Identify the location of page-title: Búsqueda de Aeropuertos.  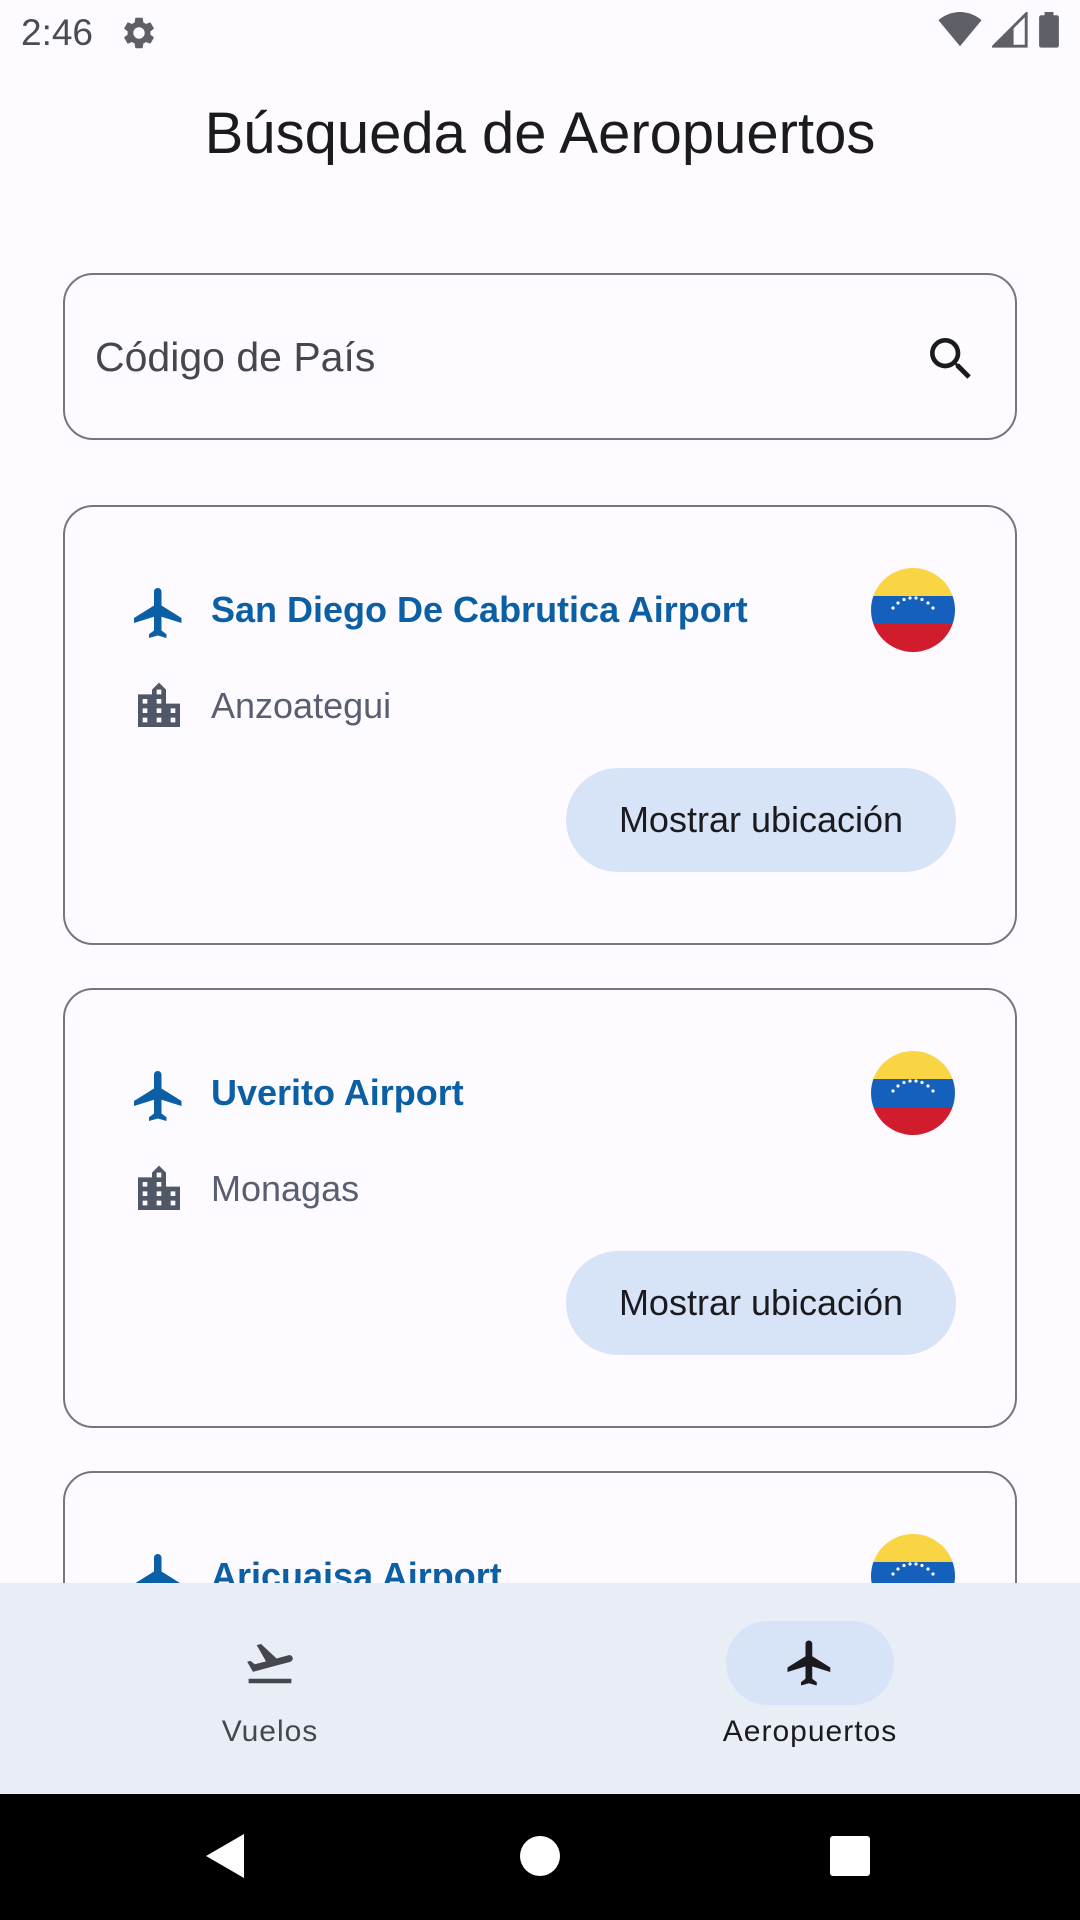
(540, 133).